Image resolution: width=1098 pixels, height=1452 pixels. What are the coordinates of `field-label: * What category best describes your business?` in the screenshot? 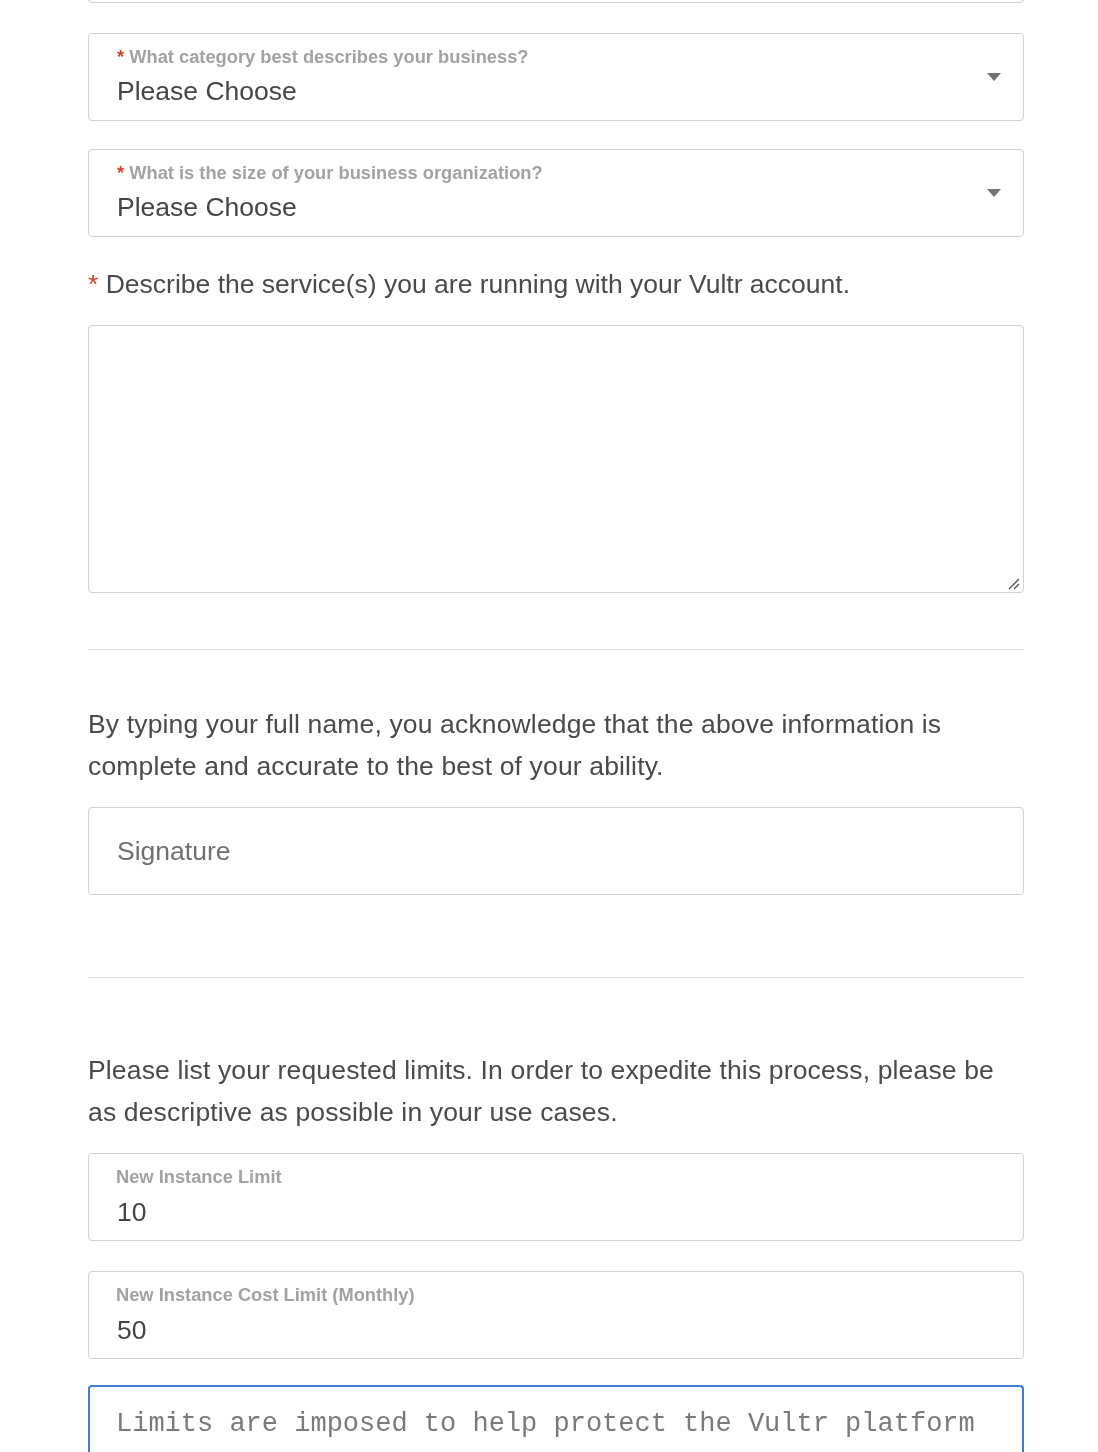 It's located at (323, 57).